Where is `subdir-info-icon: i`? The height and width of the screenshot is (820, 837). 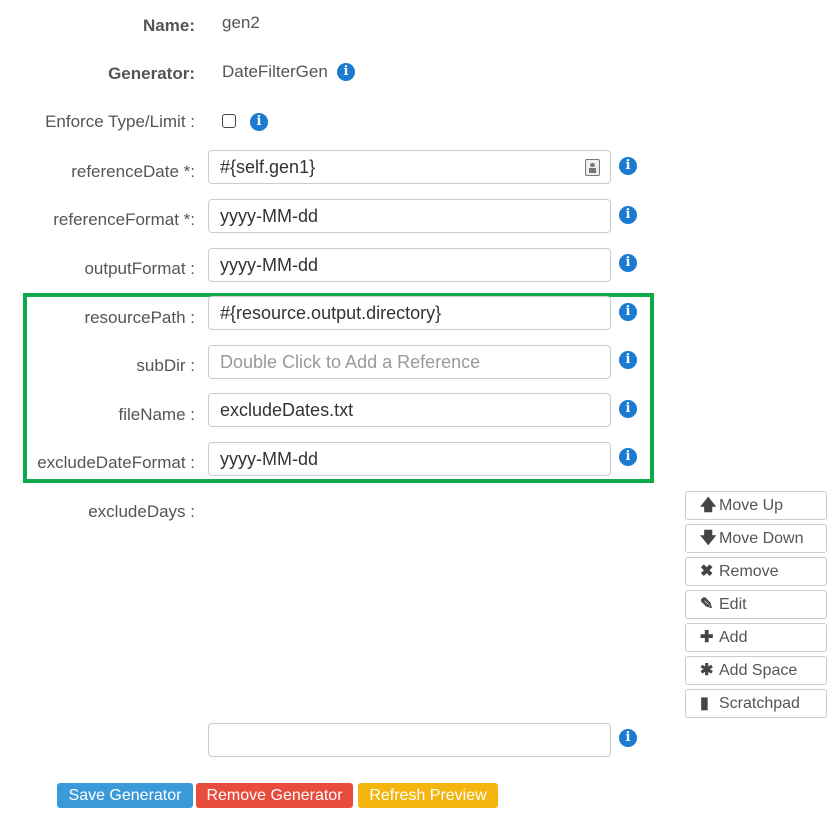
subdir-info-icon: i is located at coordinates (628, 360).